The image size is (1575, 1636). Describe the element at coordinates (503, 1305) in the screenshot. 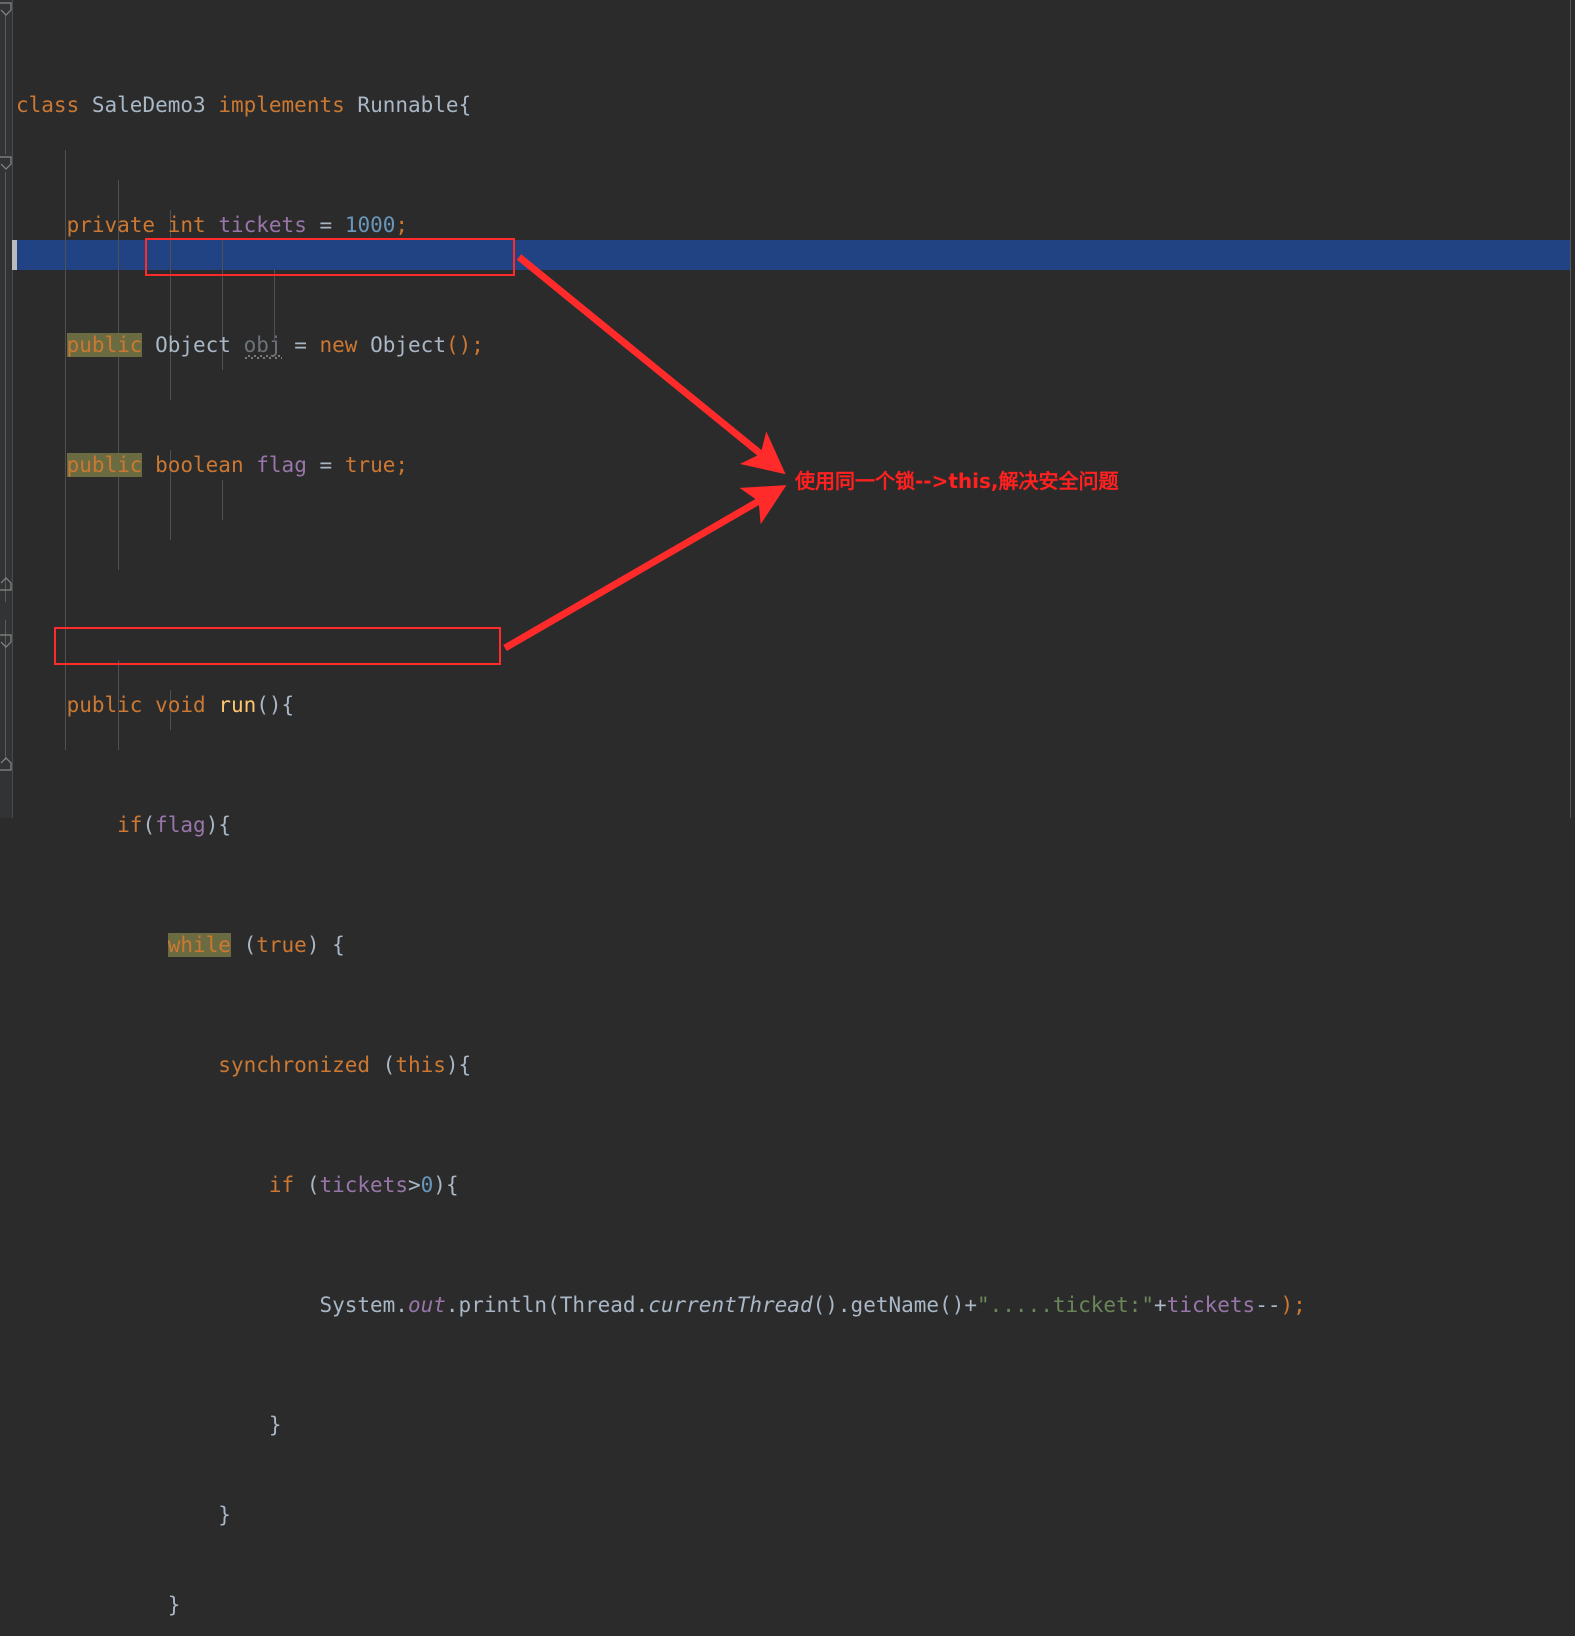

I see `token-method-call: println` at that location.